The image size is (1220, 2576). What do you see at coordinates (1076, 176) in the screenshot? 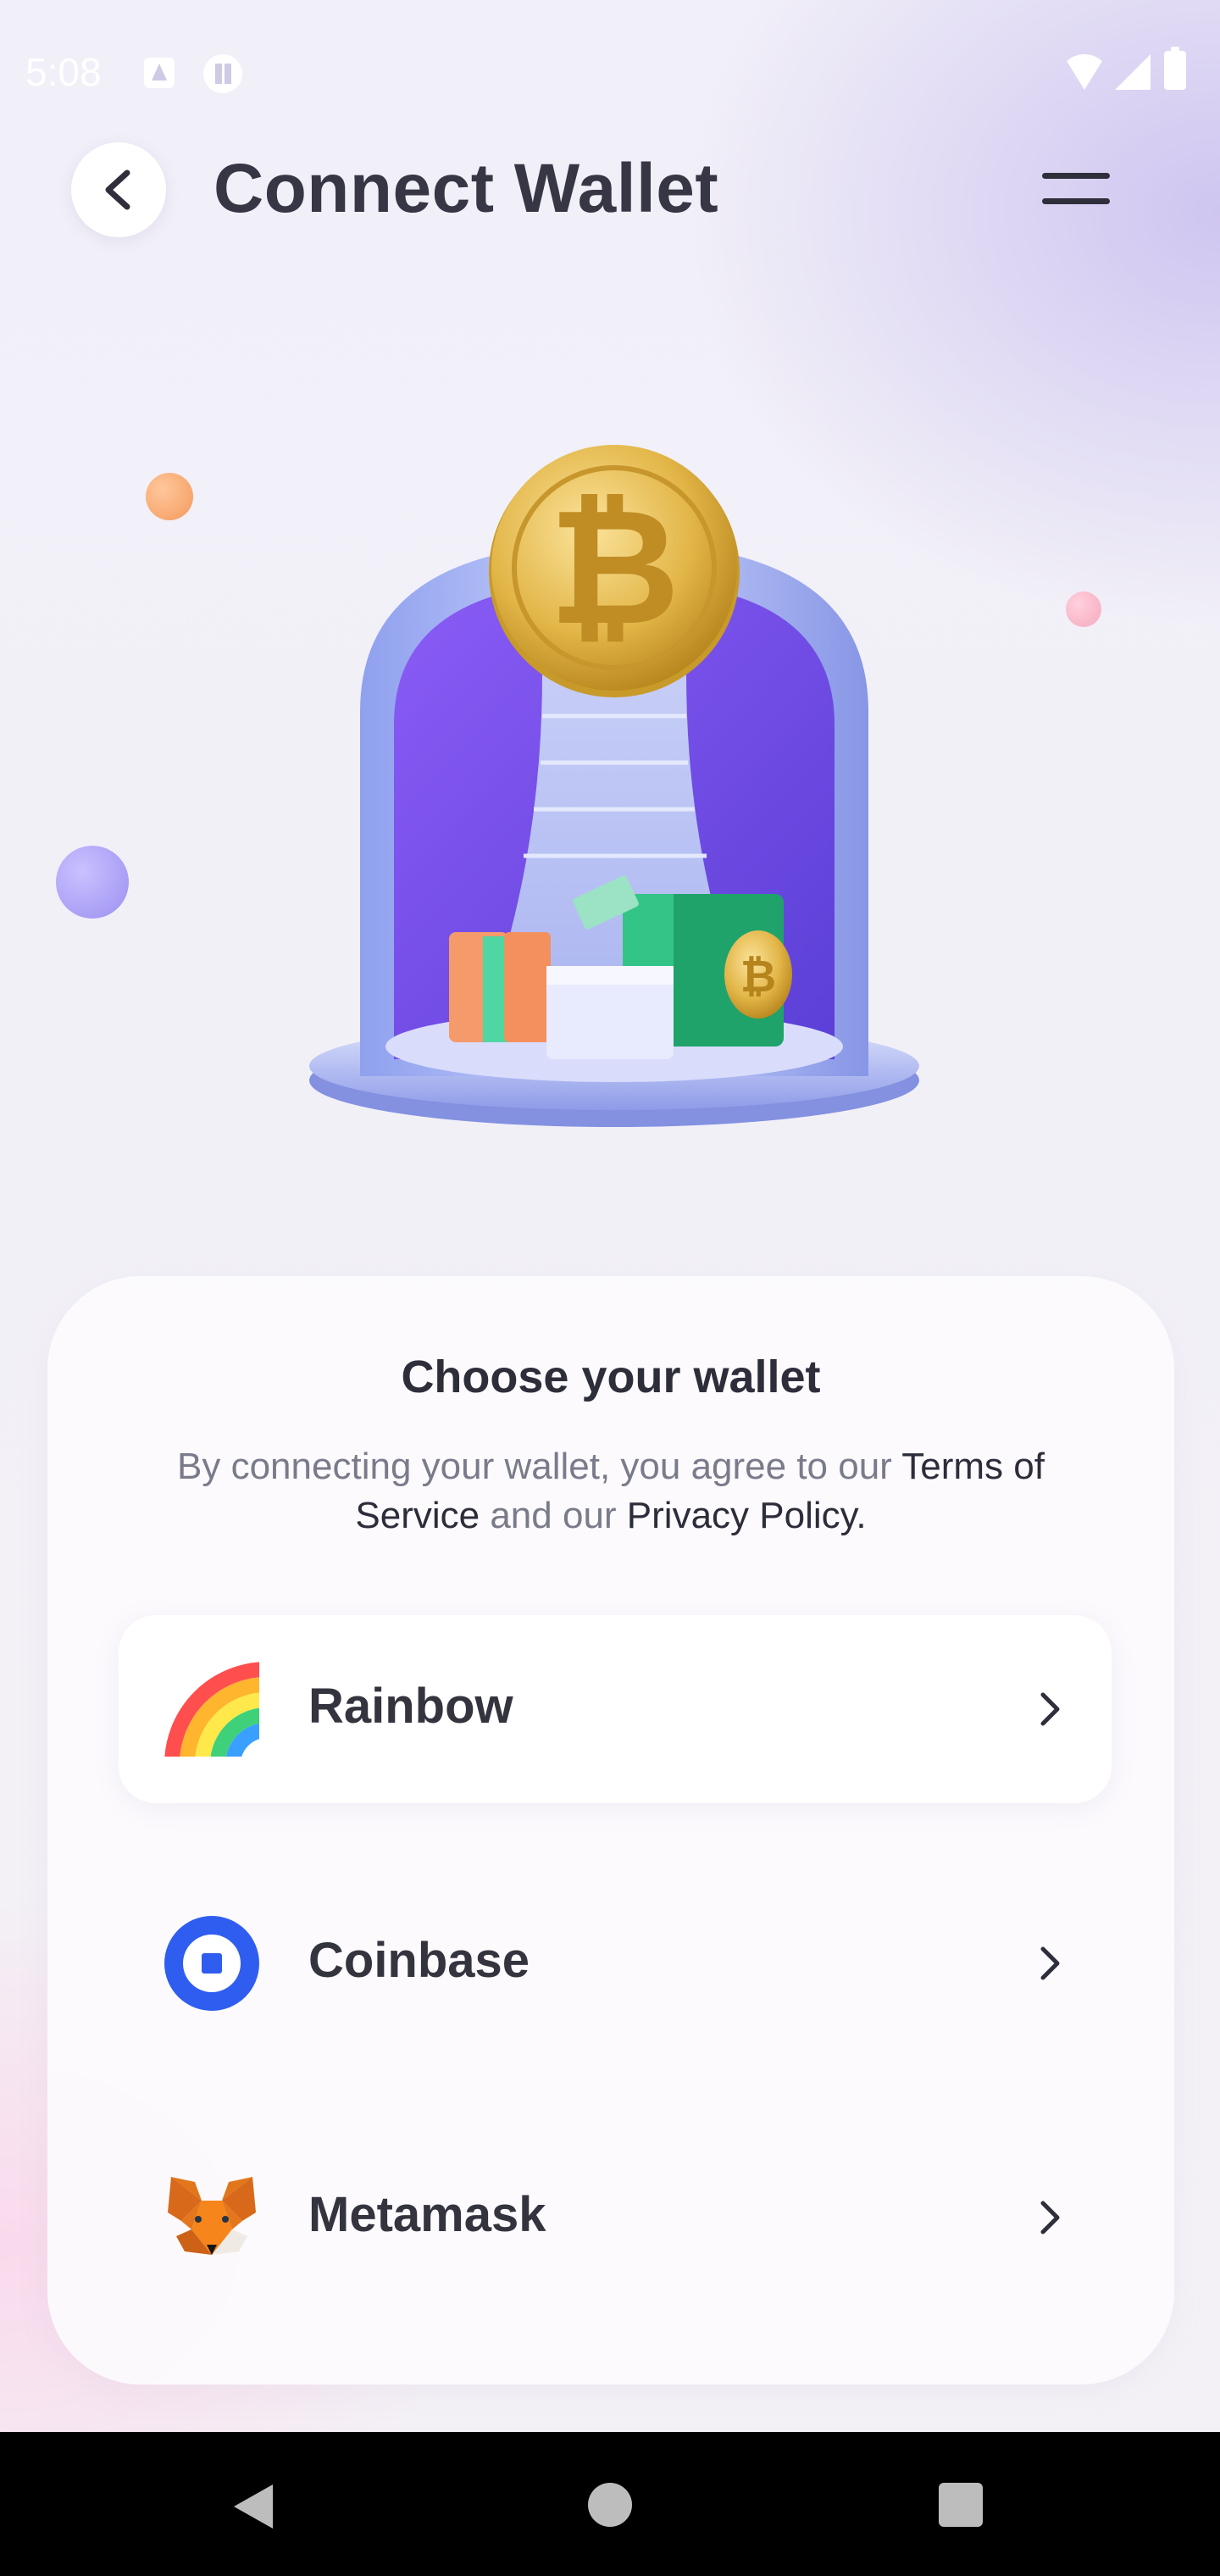
I see `menu-icon` at bounding box center [1076, 176].